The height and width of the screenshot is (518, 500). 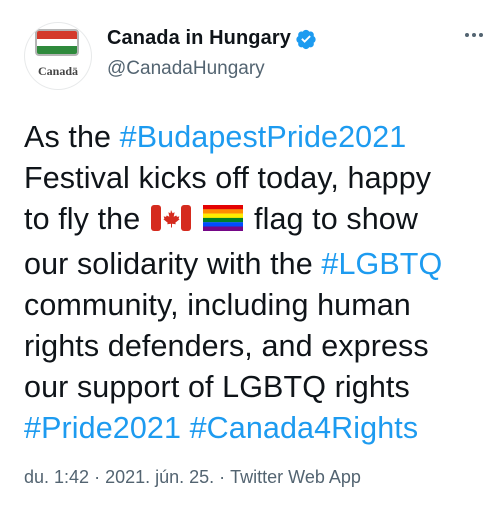 I want to click on hungary-flag-icon, so click(x=57, y=42).